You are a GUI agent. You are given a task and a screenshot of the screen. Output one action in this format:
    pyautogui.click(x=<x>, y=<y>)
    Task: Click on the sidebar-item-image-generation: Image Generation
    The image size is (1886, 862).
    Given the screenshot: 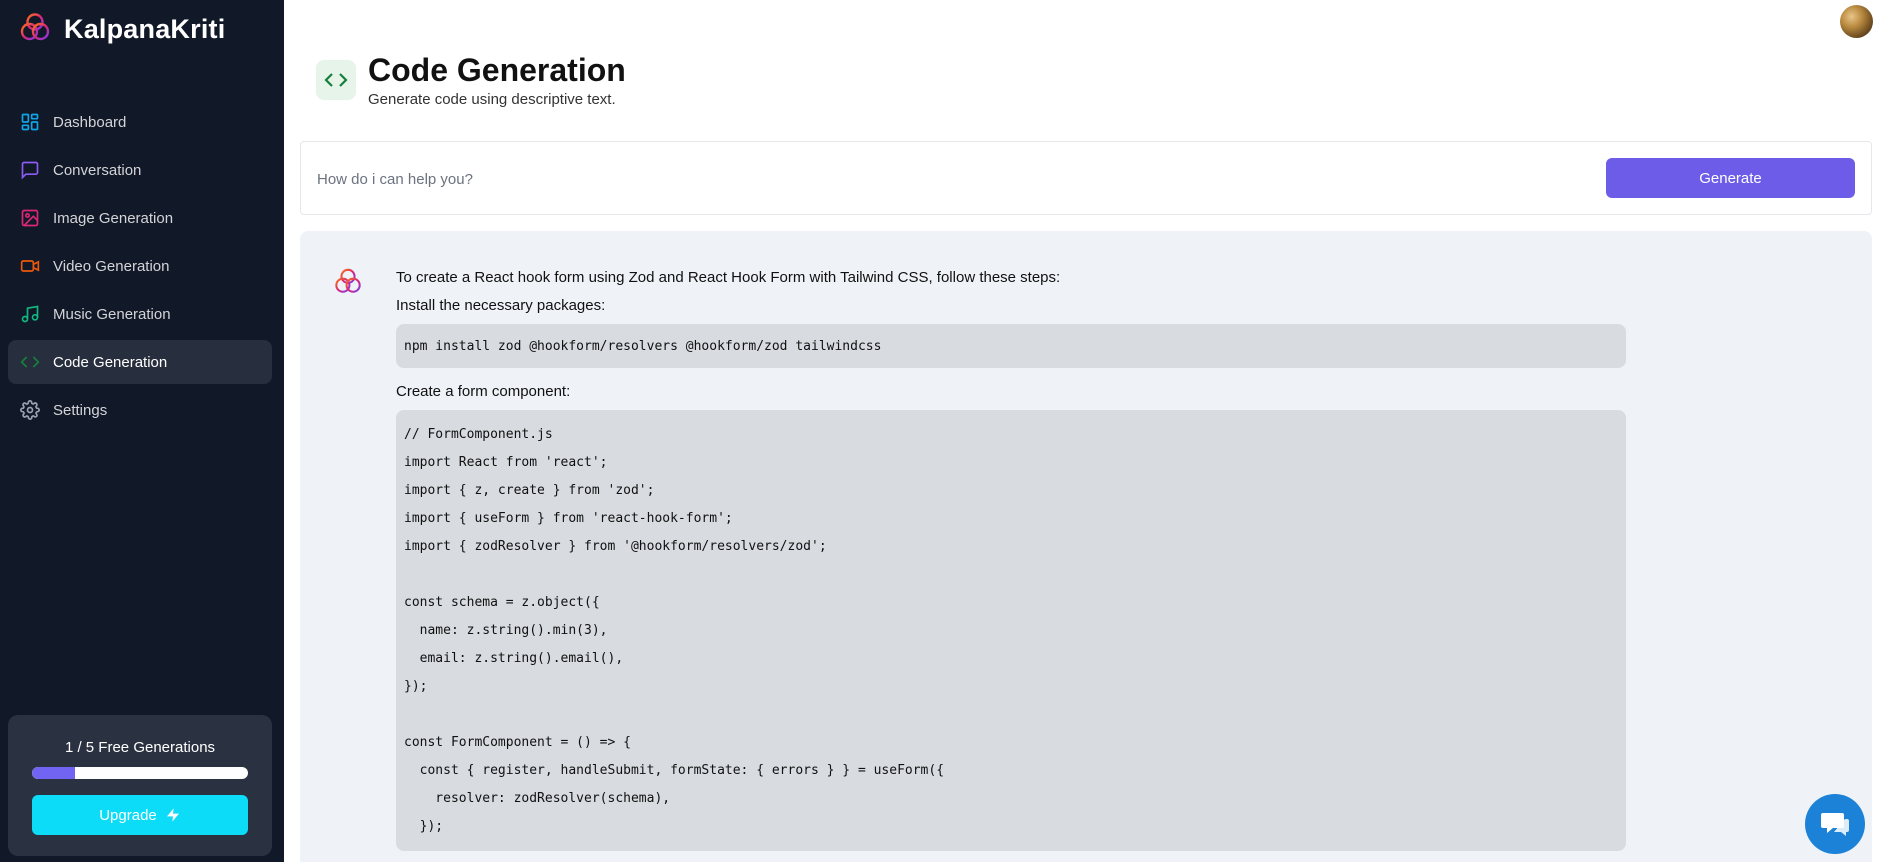 What is the action you would take?
    pyautogui.click(x=140, y=218)
    